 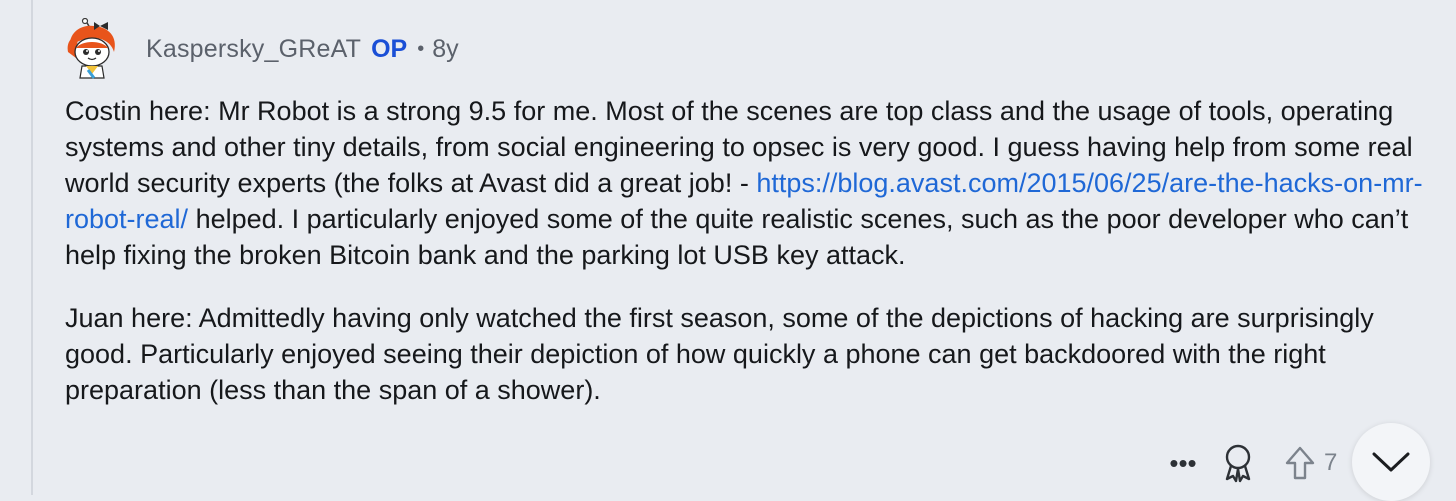 I want to click on collapse-button, so click(x=1391, y=462).